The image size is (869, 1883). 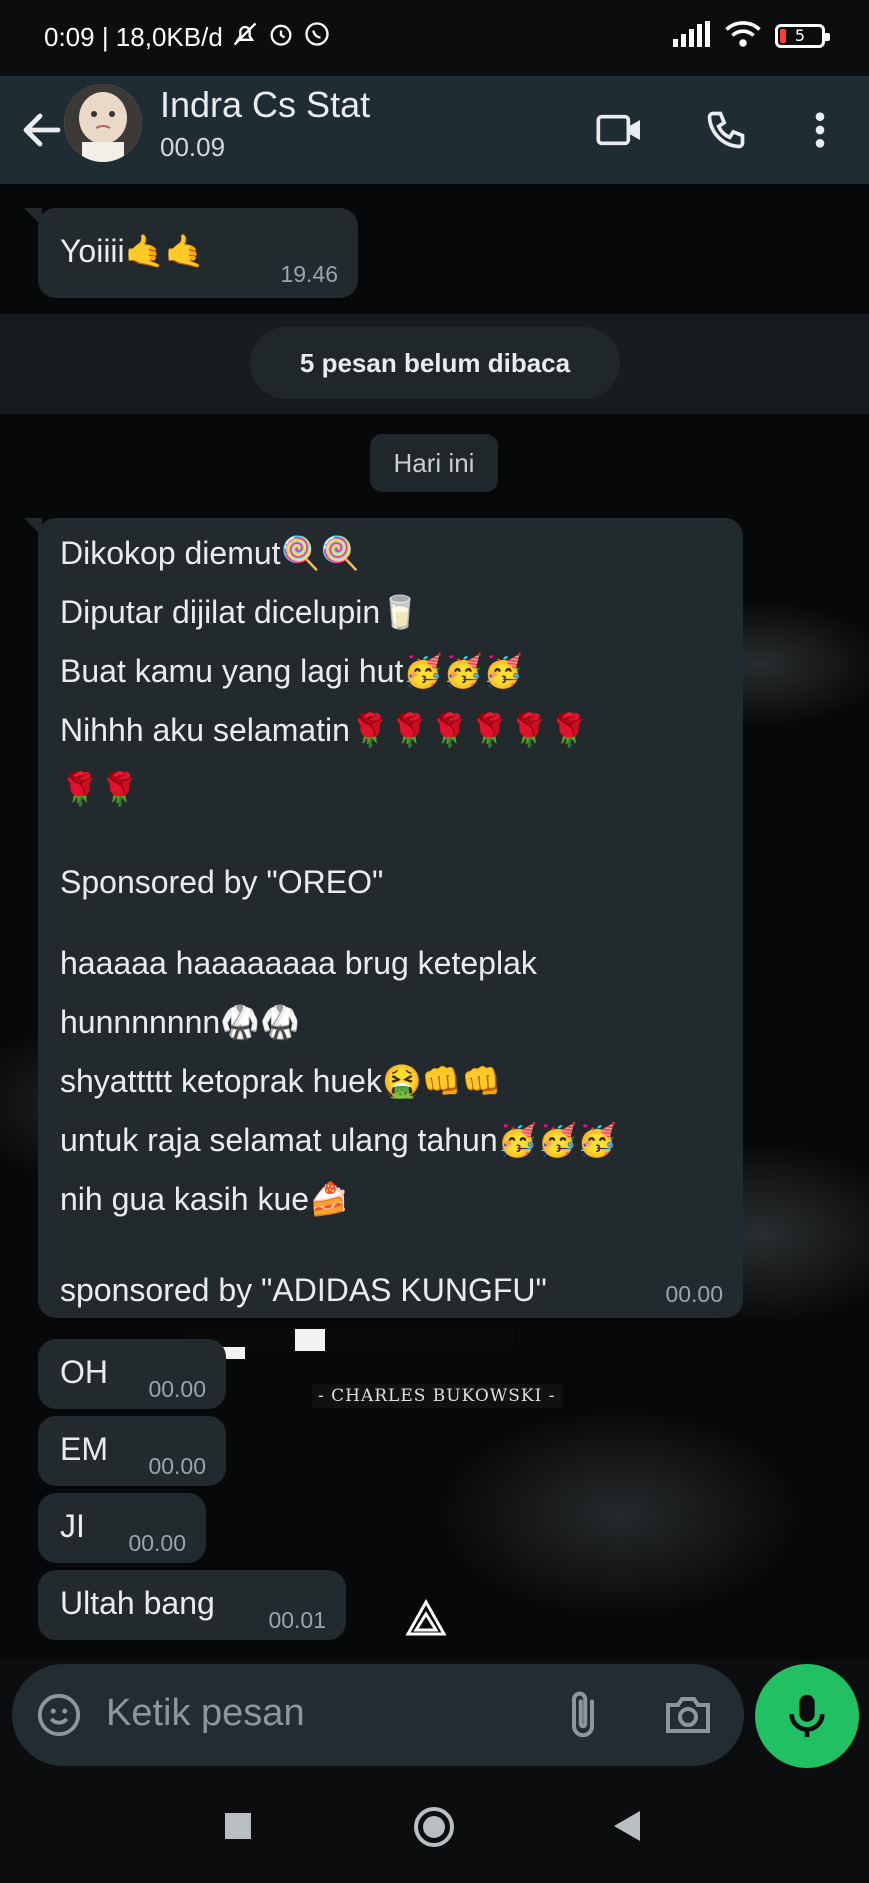 I want to click on navigation-bar, so click(x=434, y=1829).